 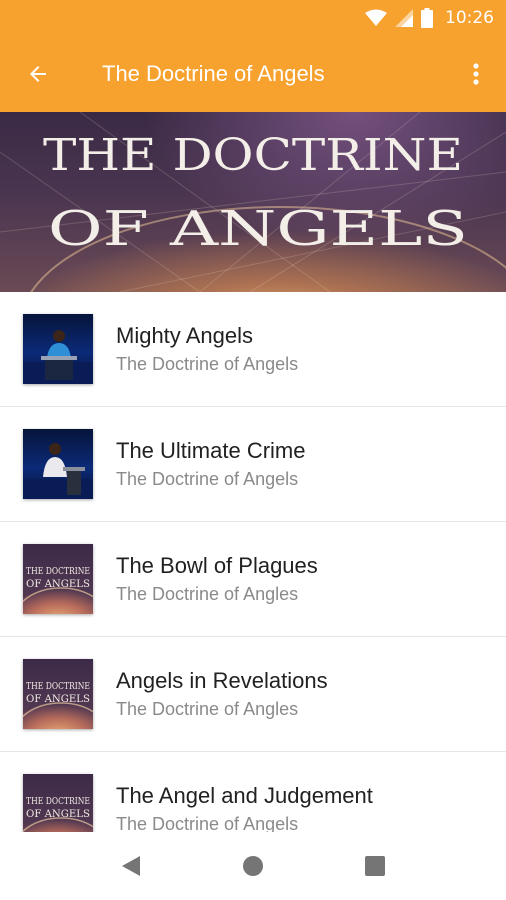 I want to click on system-nav-bar, so click(x=253, y=866).